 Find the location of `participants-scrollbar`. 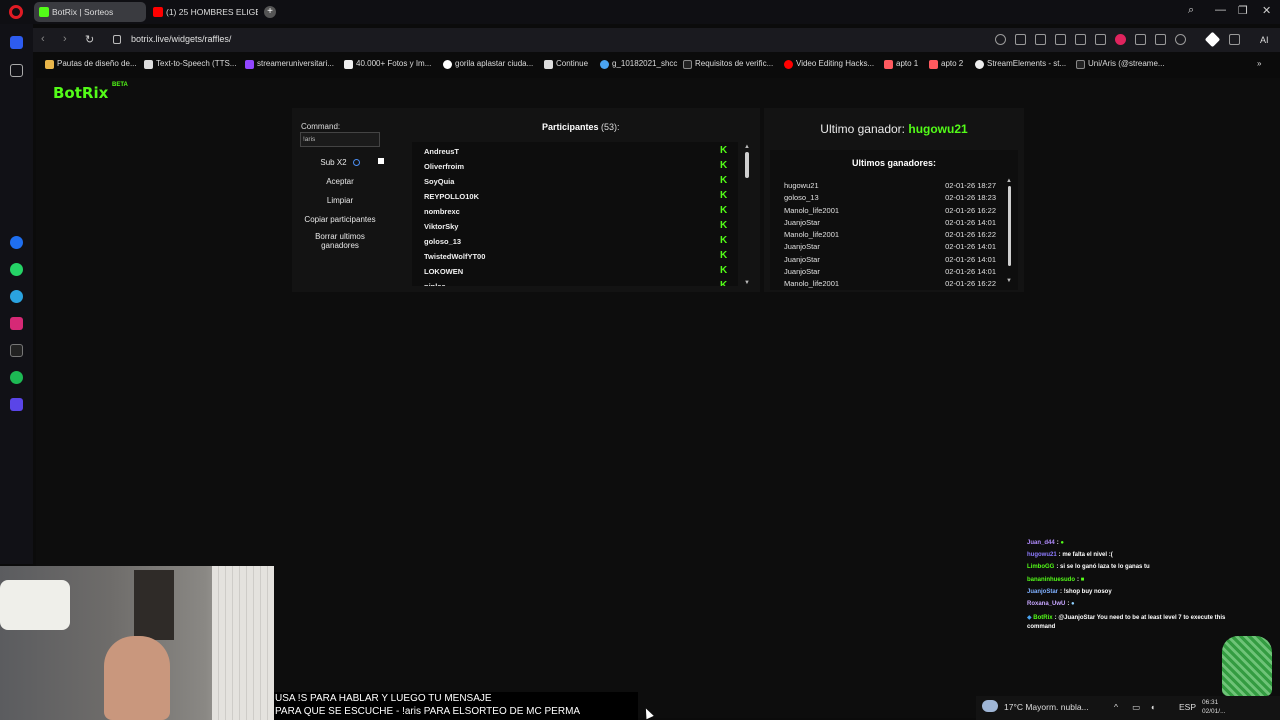

participants-scrollbar is located at coordinates (747, 165).